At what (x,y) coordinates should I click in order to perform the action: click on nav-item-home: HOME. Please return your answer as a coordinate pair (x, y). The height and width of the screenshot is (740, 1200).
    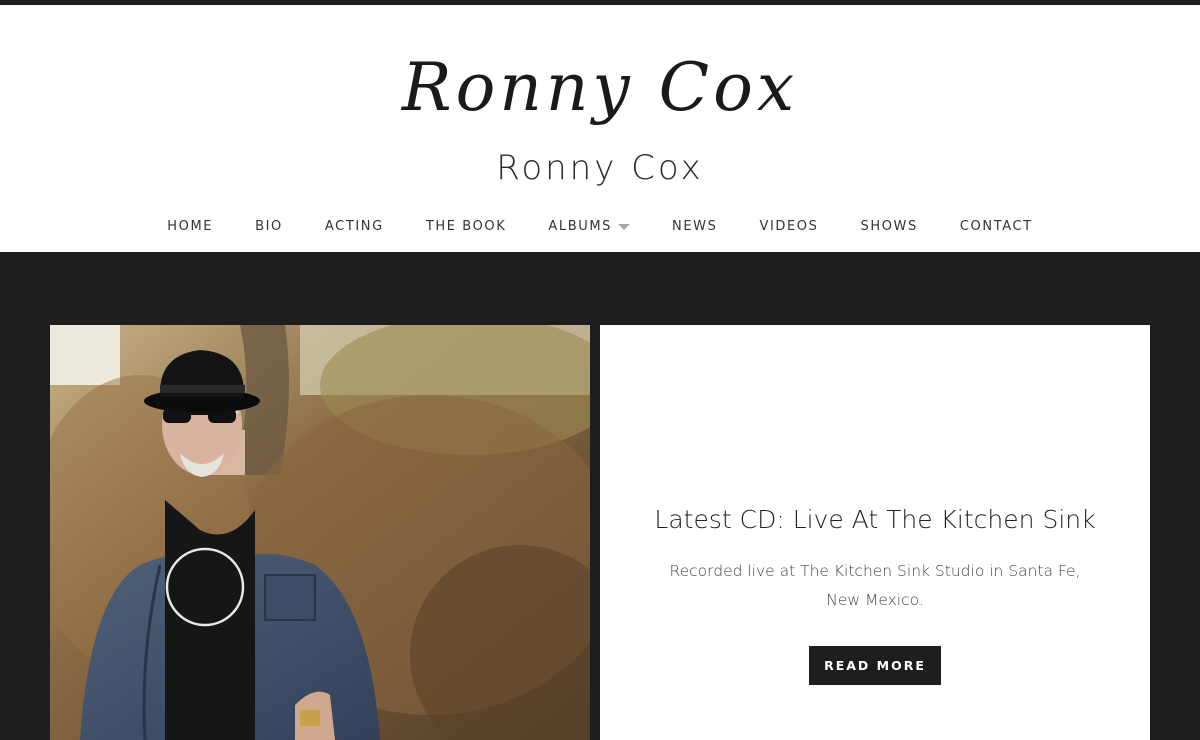
    Looking at the image, I should click on (190, 226).